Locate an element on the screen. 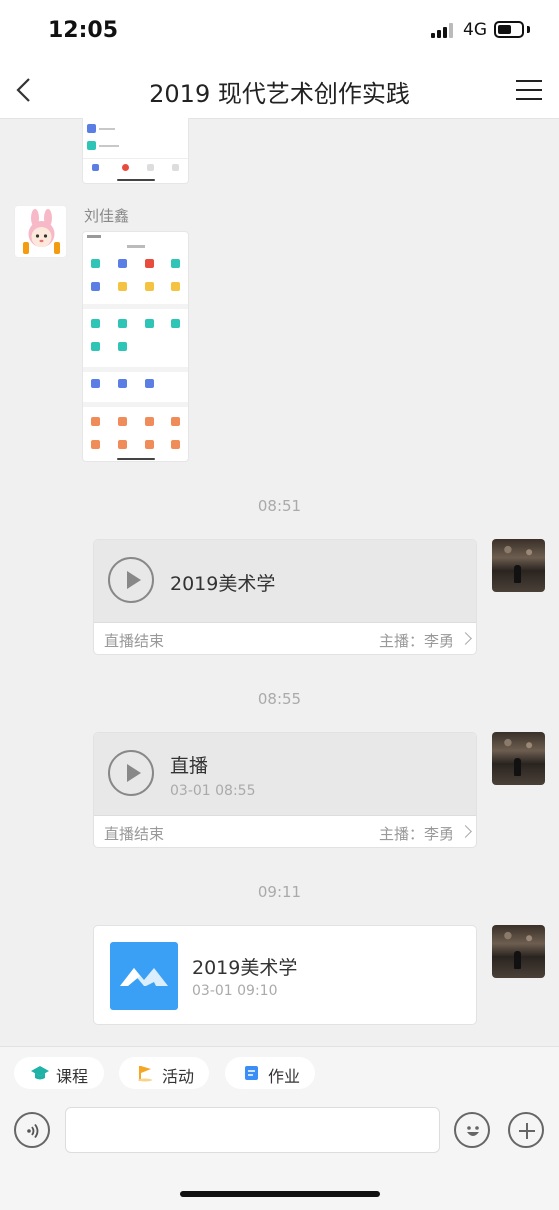  course-card: 2019美术学 03-01 09:10 is located at coordinates (285, 975).